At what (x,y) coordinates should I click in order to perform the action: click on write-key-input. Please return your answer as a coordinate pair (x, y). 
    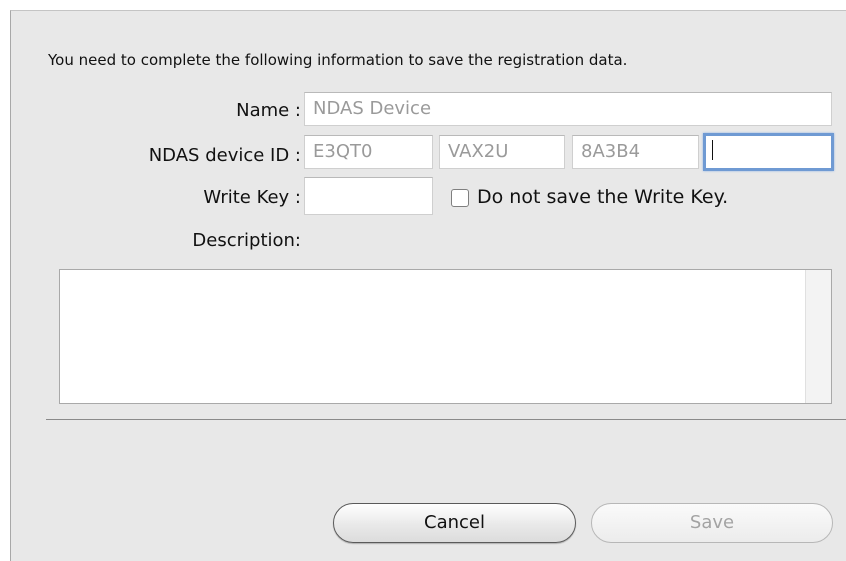
    Looking at the image, I should click on (368, 196).